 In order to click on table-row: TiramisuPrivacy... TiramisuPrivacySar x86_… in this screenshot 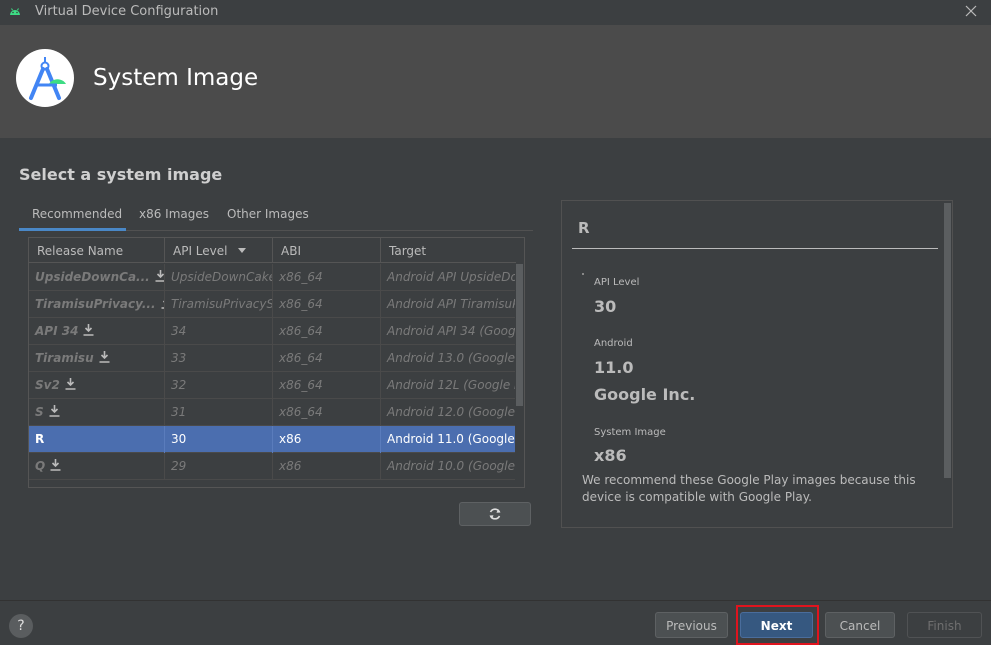, I will do `click(272, 304)`.